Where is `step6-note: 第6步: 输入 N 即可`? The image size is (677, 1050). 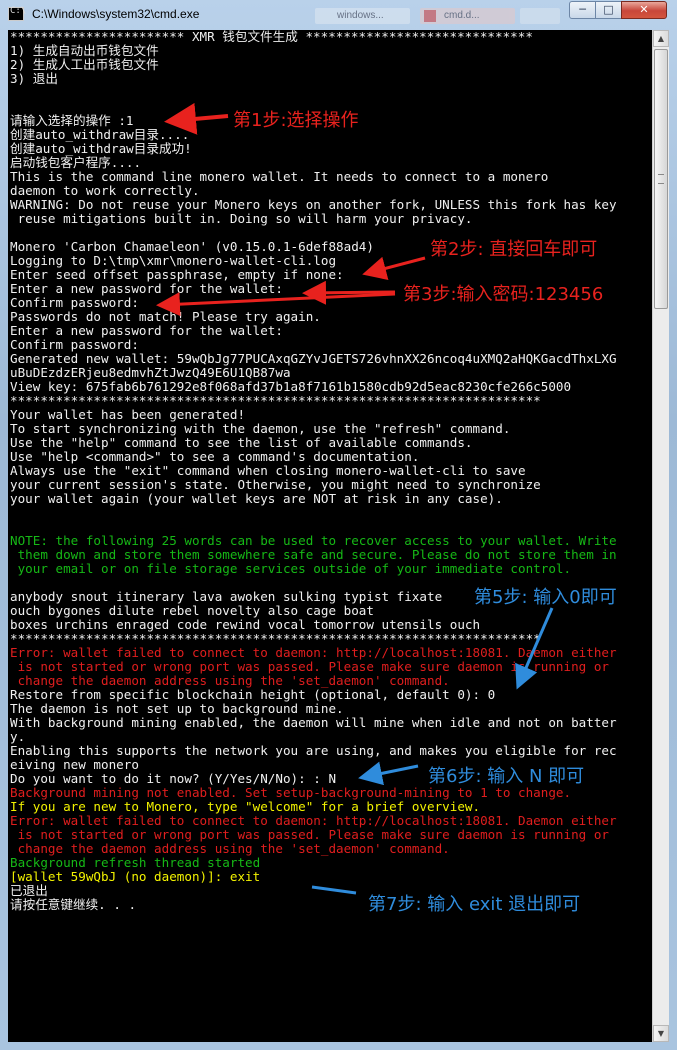
step6-note: 第6步: 输入 N 即可 is located at coordinates (506, 776).